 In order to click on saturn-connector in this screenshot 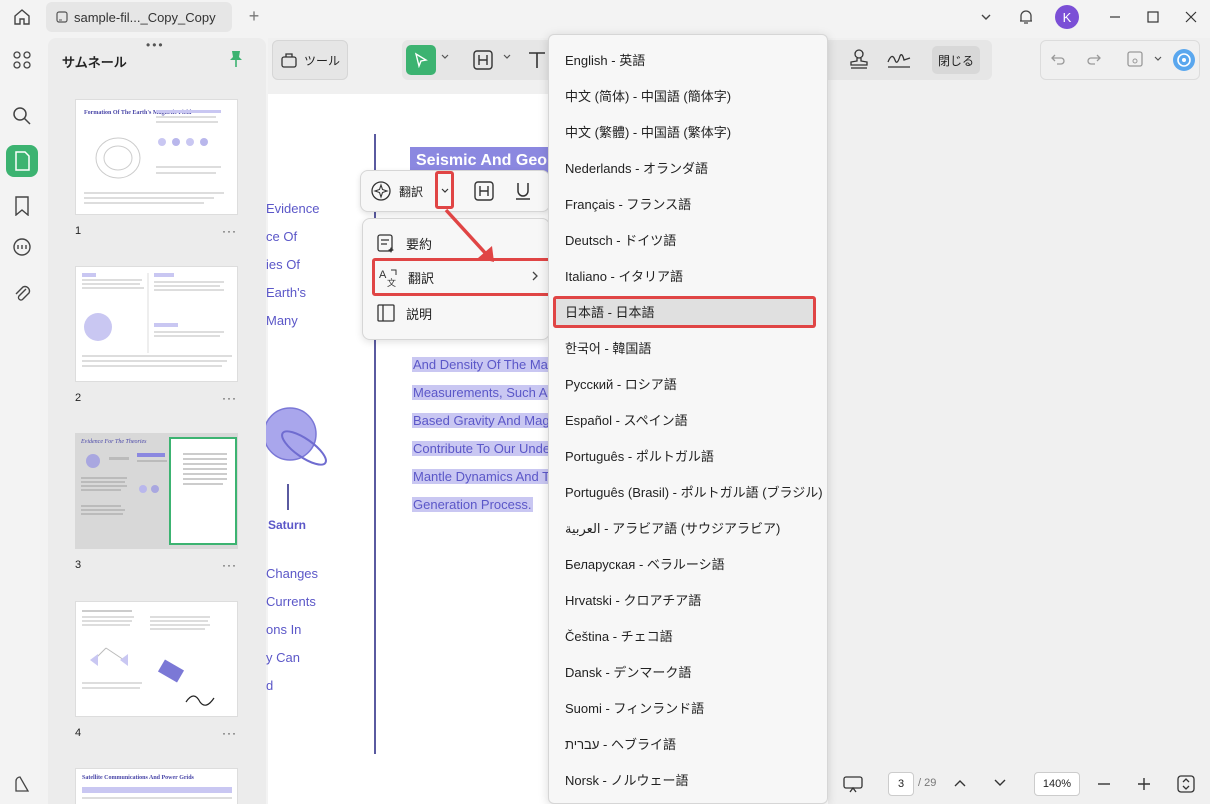, I will do `click(288, 497)`.